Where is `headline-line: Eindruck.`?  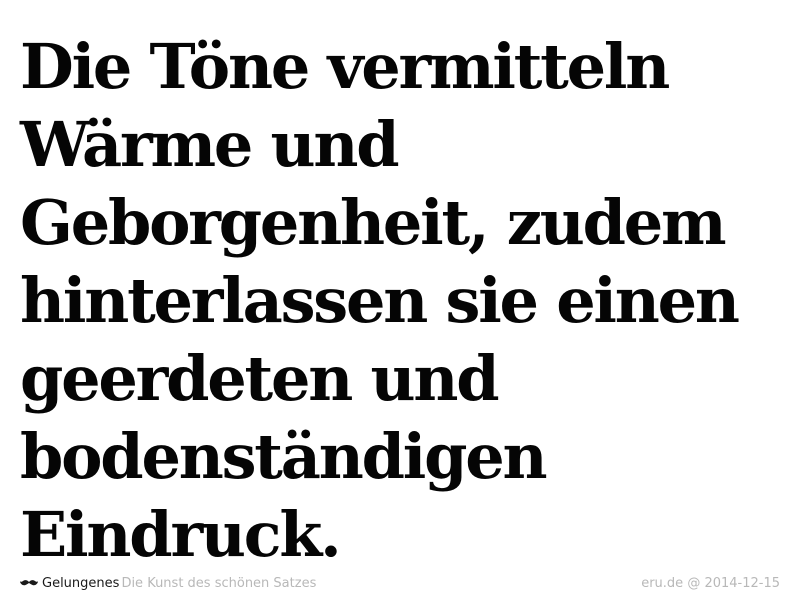 headline-line: Eindruck. is located at coordinates (181, 534).